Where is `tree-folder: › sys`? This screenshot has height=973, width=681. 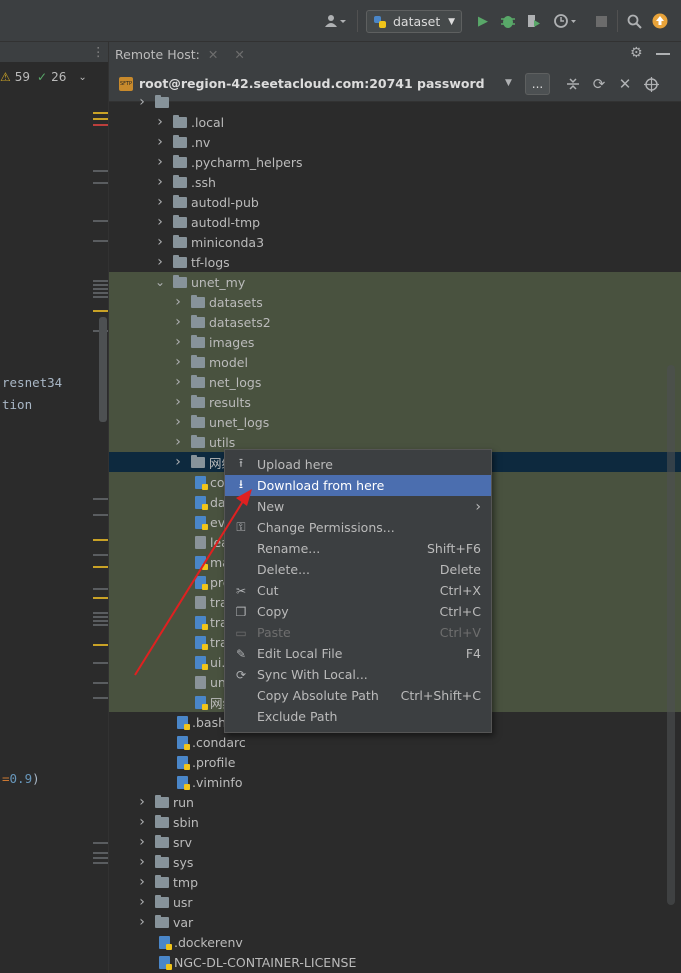 tree-folder: › sys is located at coordinates (395, 862).